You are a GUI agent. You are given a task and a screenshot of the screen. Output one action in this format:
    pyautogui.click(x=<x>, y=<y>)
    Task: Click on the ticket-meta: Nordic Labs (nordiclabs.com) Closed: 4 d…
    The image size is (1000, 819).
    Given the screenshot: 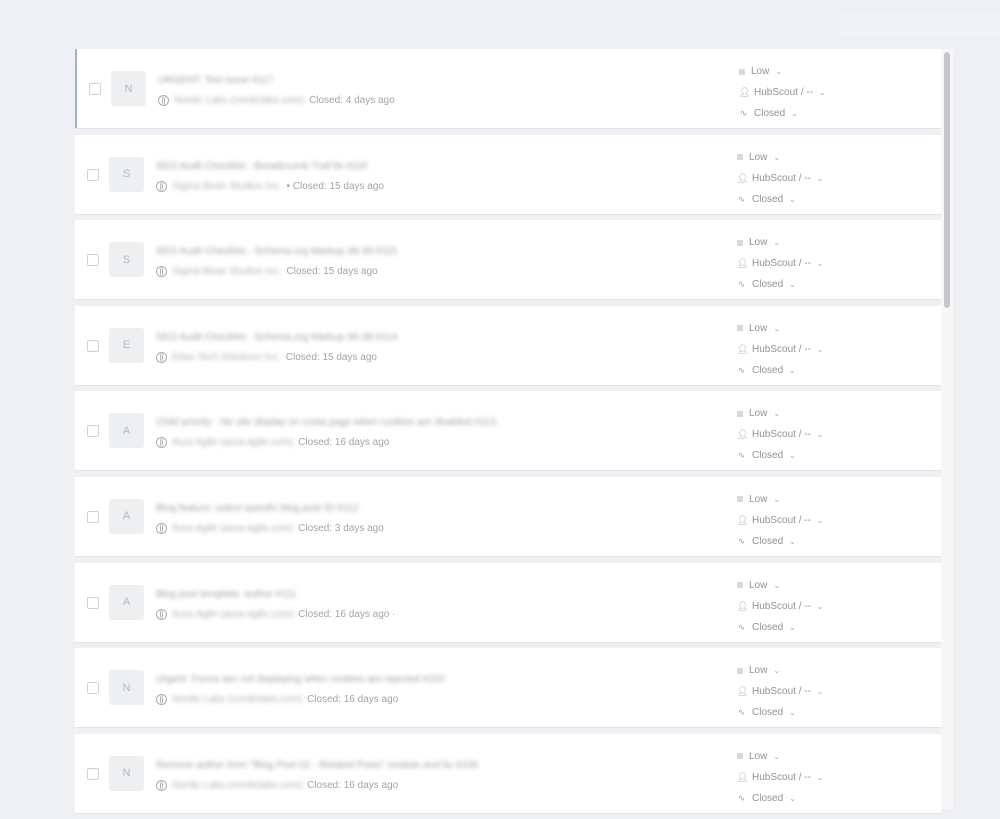 What is the action you would take?
    pyautogui.click(x=276, y=100)
    